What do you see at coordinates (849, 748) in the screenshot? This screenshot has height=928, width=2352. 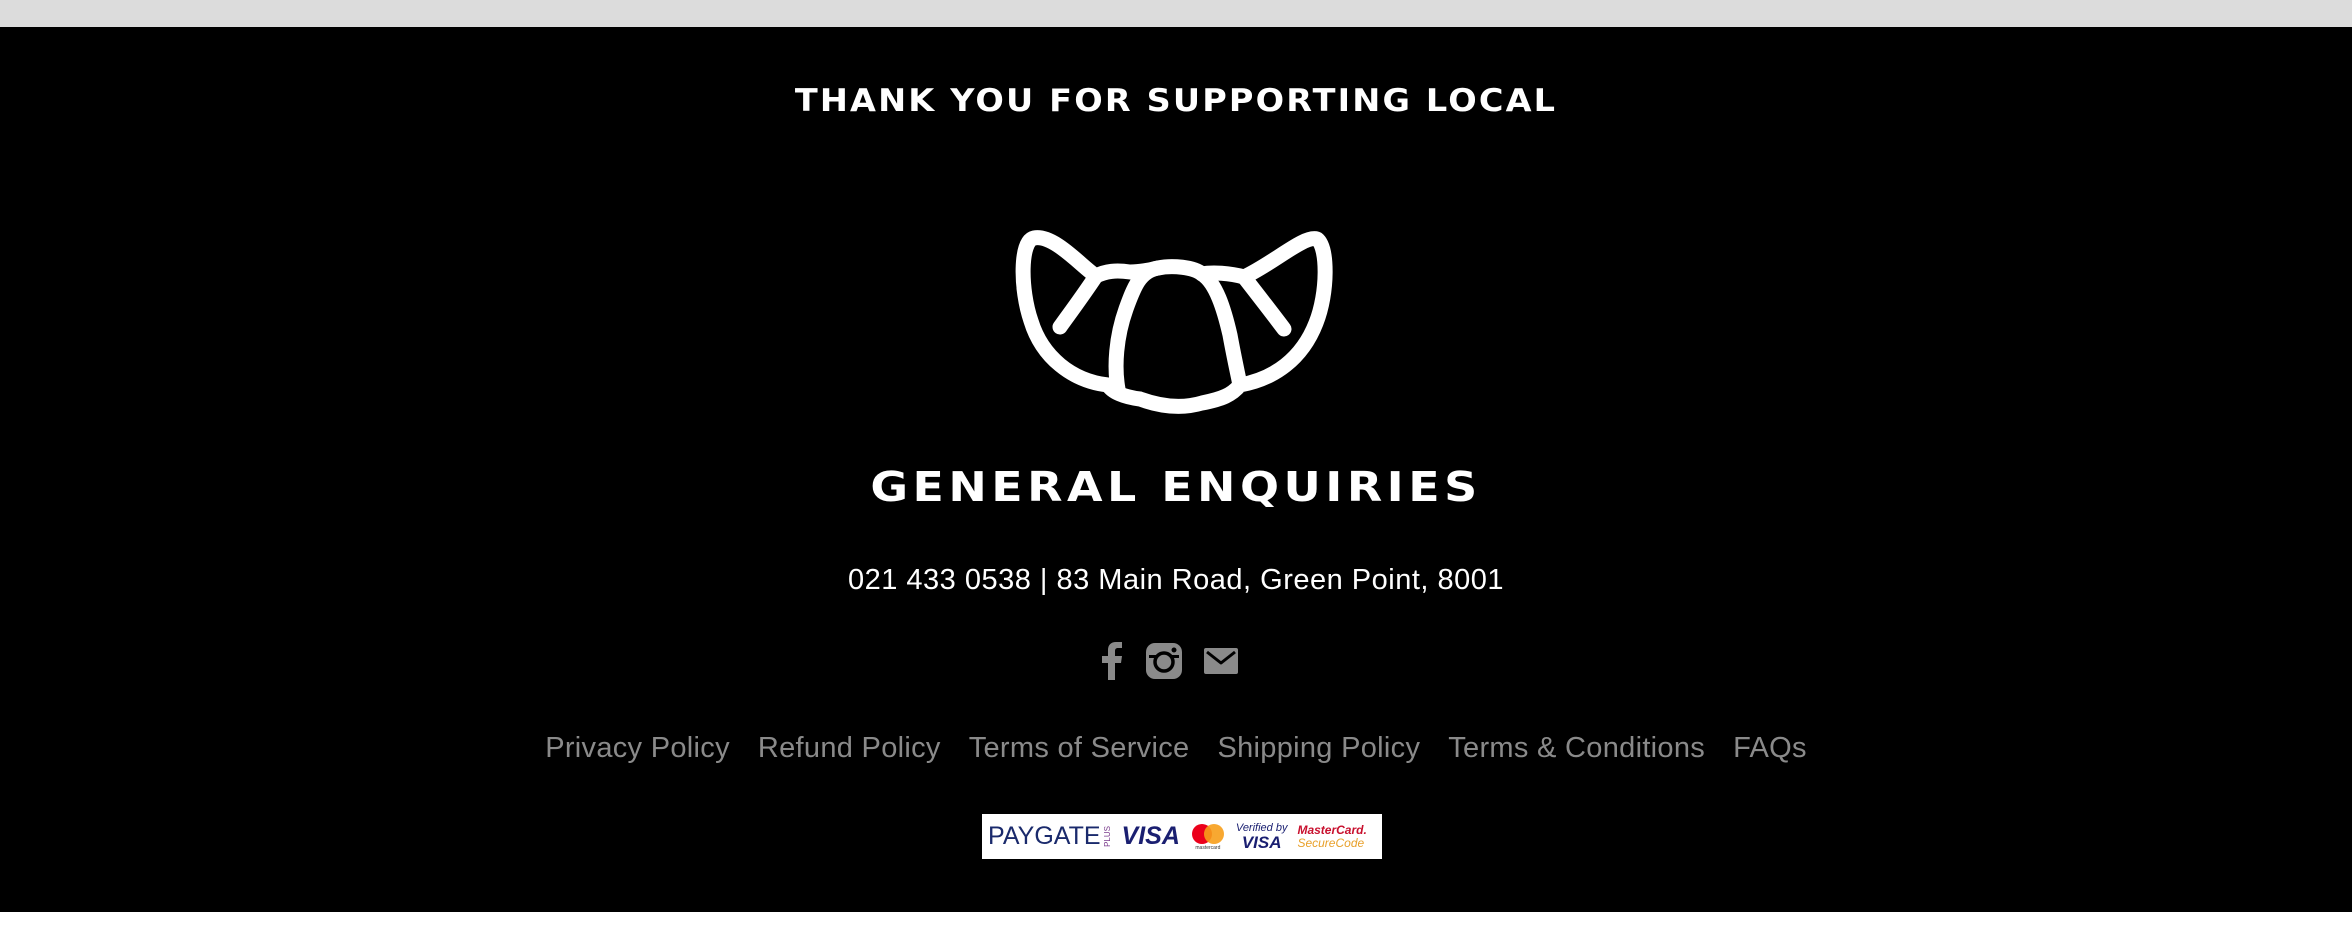 I see `refund-policy-link: Refund Policy` at bounding box center [849, 748].